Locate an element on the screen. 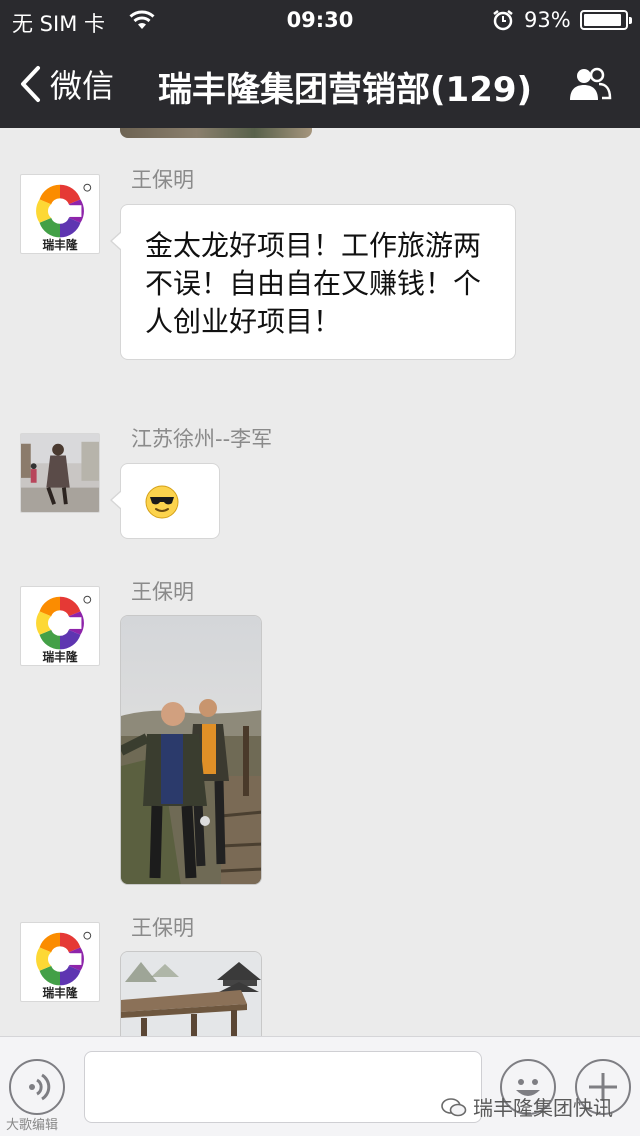 Image resolution: width=640 pixels, height=1136 pixels. person-photo-avatar is located at coordinates (60, 473).